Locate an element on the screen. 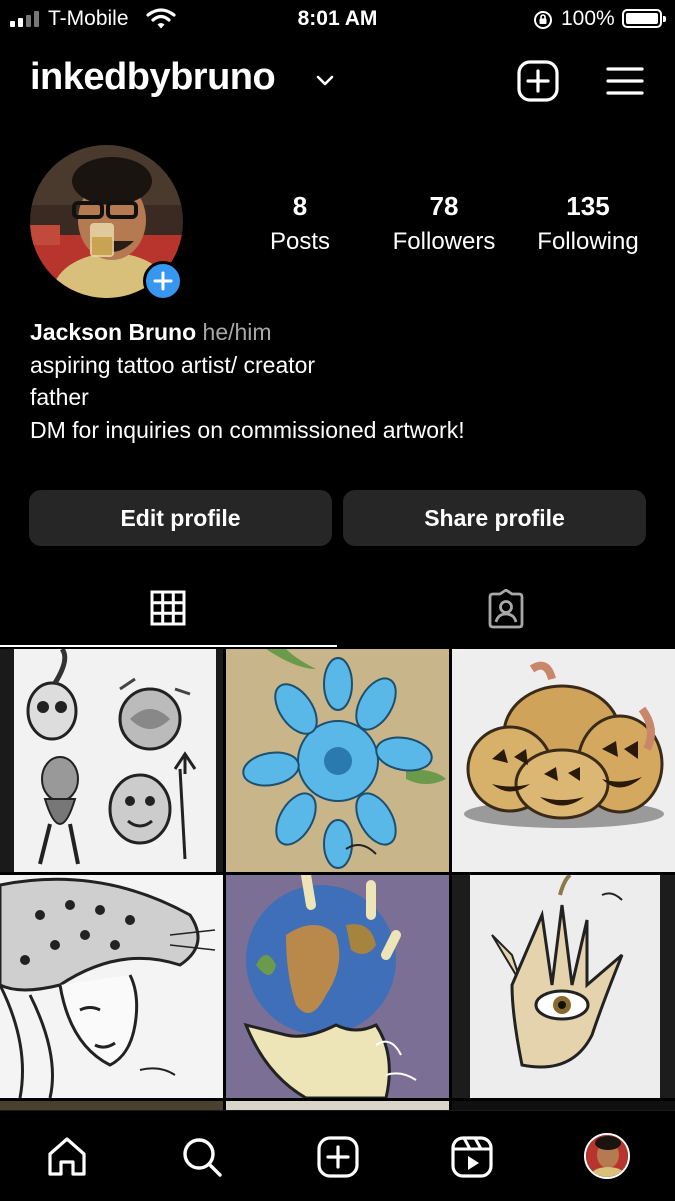  create-icon is located at coordinates (338, 1157).